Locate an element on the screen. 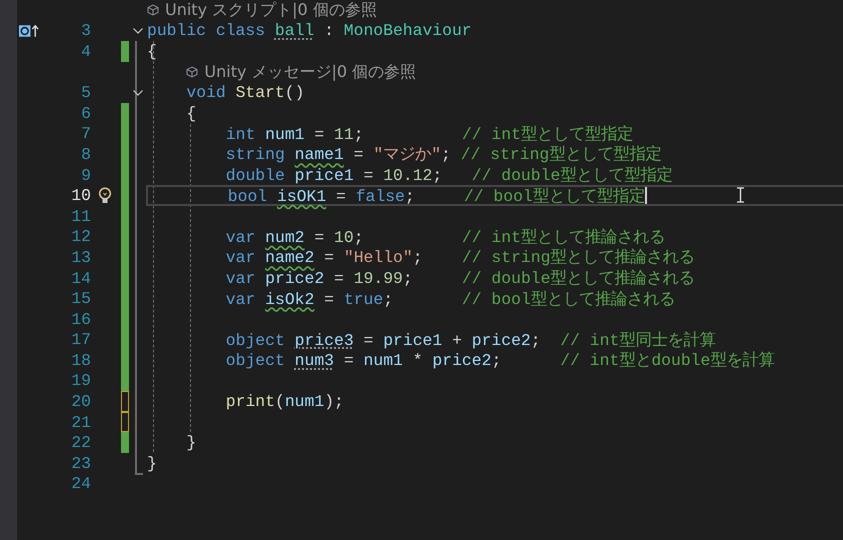 The image size is (843, 540). line-number: 4 is located at coordinates (86, 51).